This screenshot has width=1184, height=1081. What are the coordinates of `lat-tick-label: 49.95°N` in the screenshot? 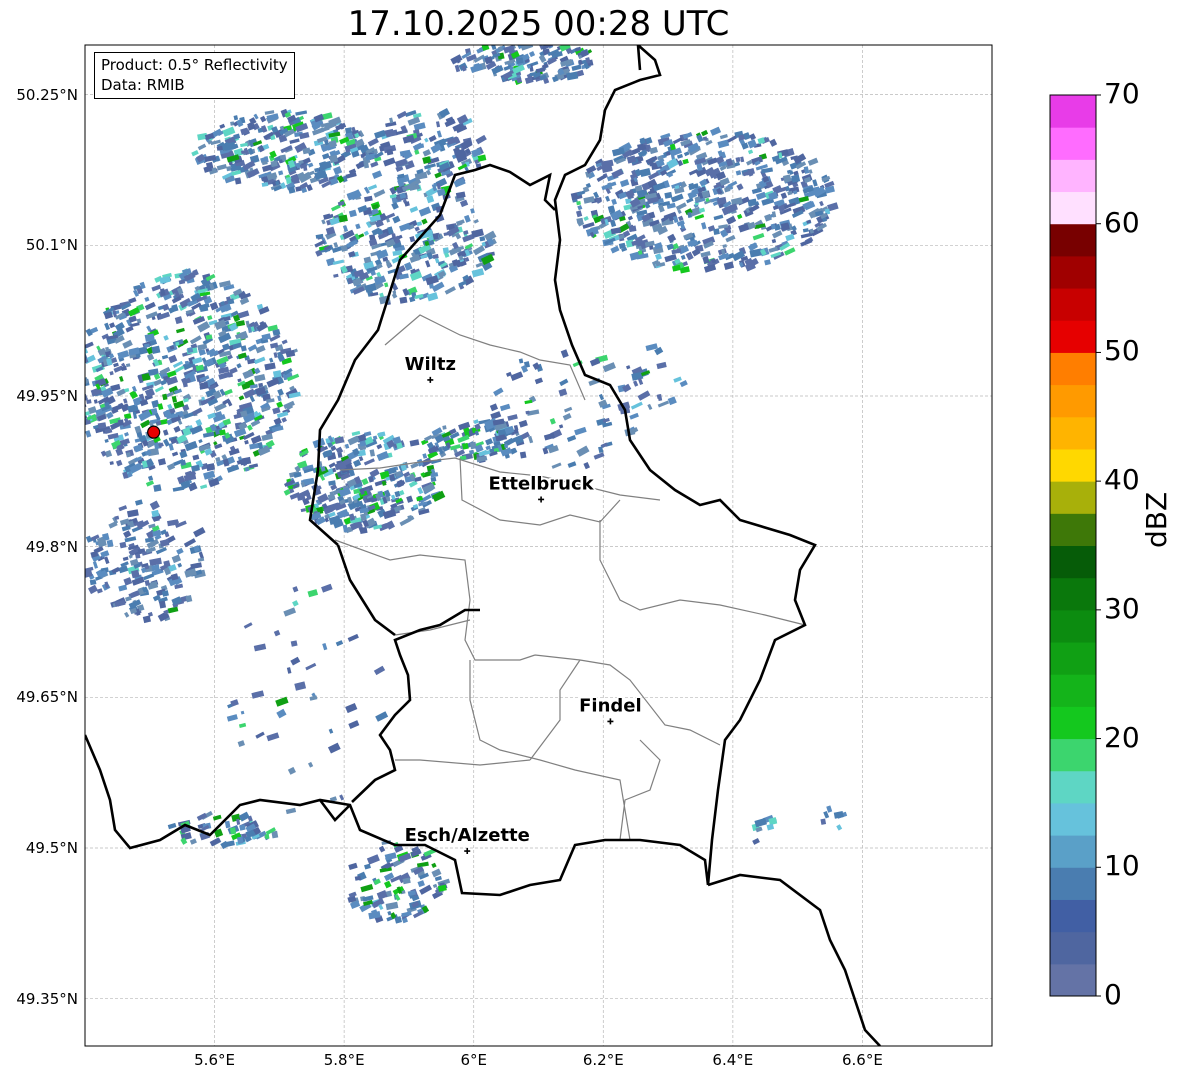 It's located at (47, 395).